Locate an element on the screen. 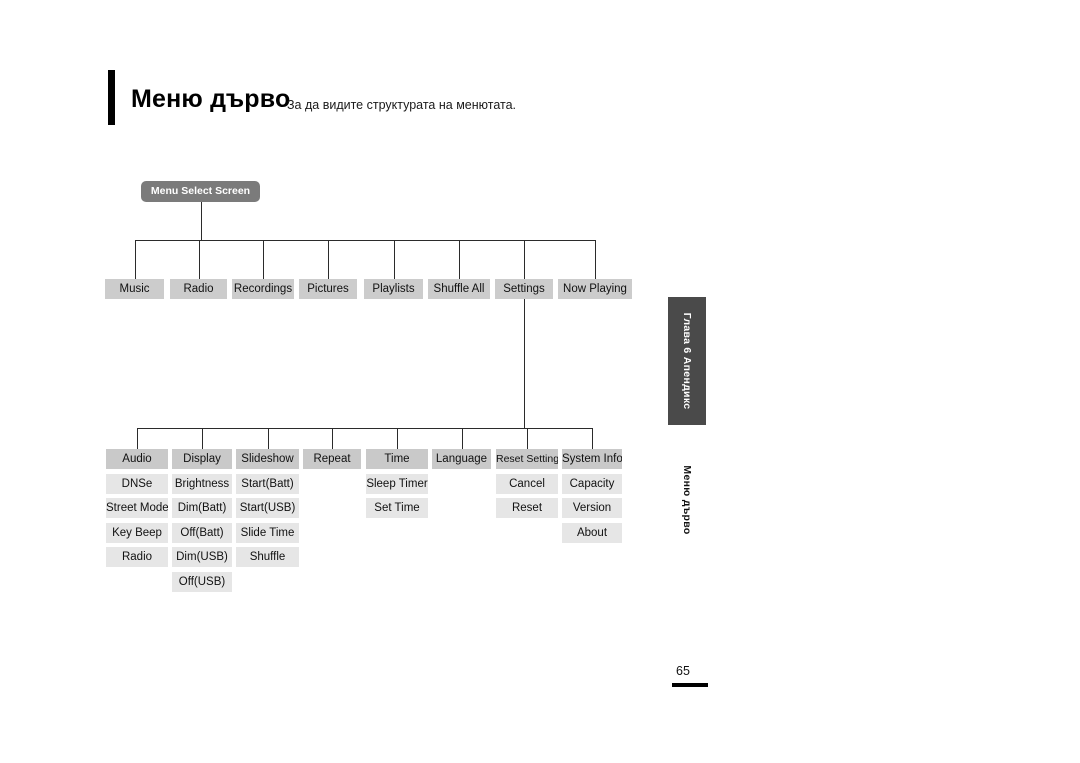 The height and width of the screenshot is (763, 1080). tree-node-item-system-info-version: Version is located at coordinates (592, 508).